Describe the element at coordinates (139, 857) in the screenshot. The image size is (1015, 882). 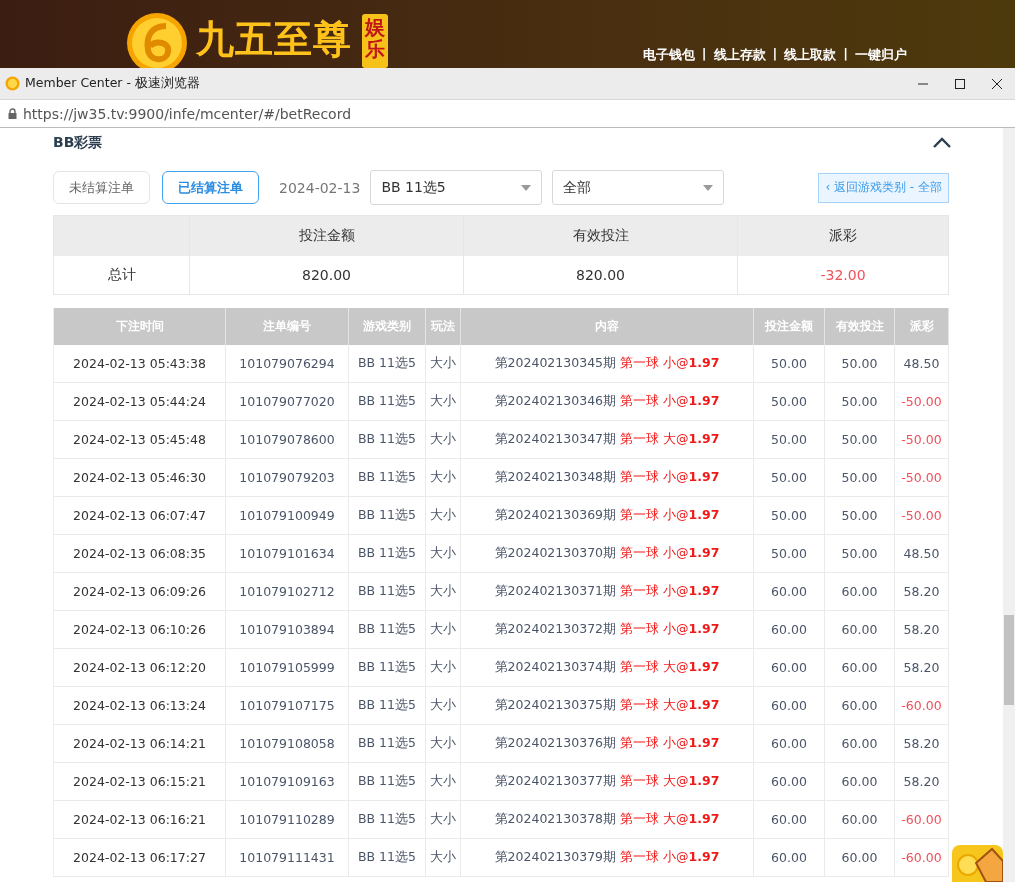
I see `time-text: 2024-02-13 06:17:27` at that location.